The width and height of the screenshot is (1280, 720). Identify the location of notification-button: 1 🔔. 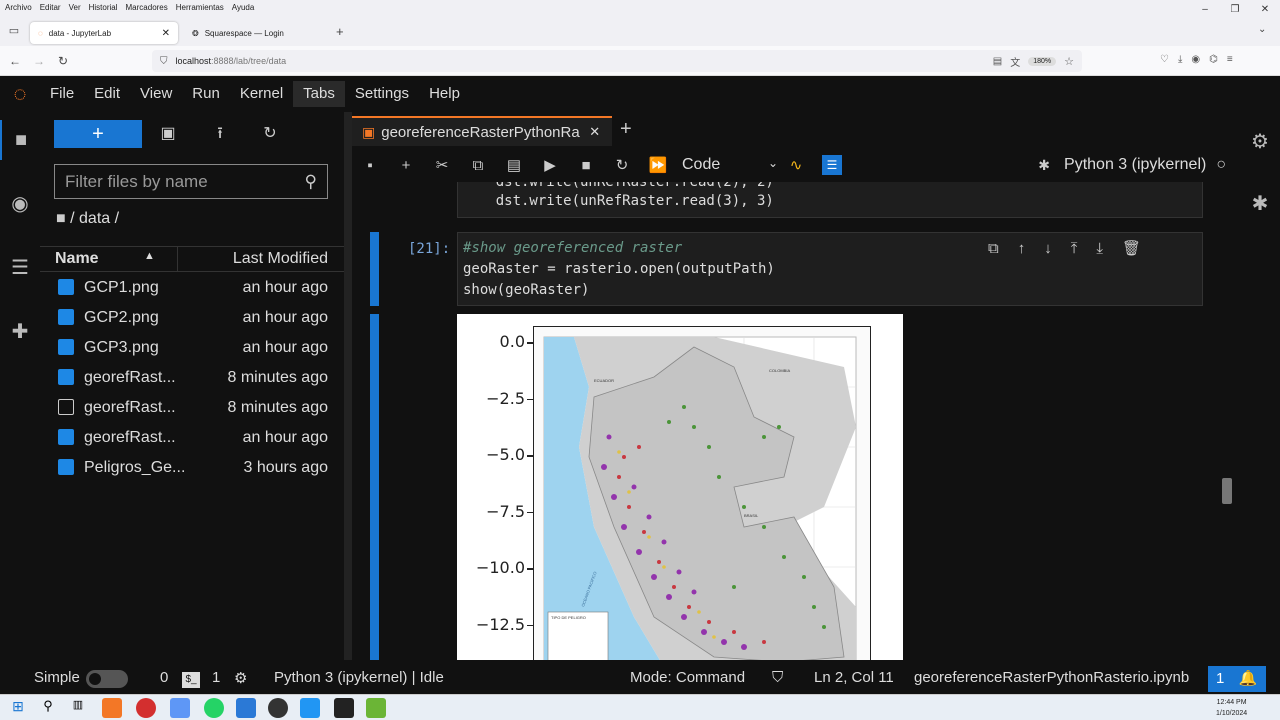
(1237, 679).